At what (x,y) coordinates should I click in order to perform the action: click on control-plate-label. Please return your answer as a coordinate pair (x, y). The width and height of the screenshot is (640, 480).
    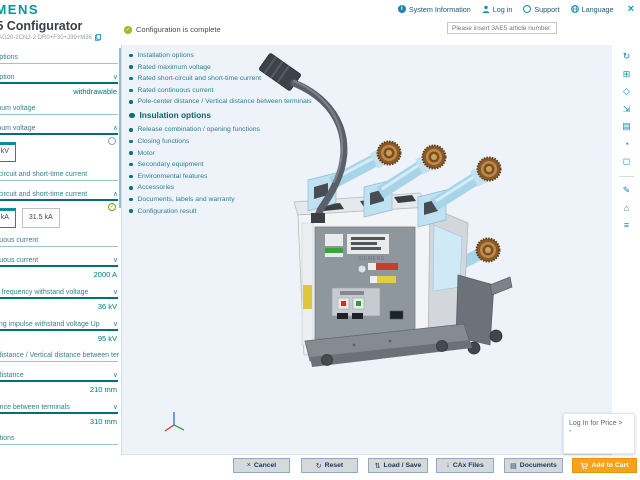
    Looking at the image, I should click on (352, 293).